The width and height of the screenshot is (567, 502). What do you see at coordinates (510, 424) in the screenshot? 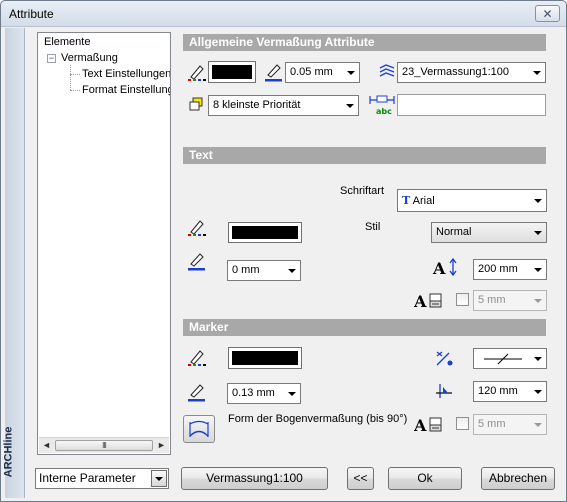
I see `arc-offset-select: 5 mm` at bounding box center [510, 424].